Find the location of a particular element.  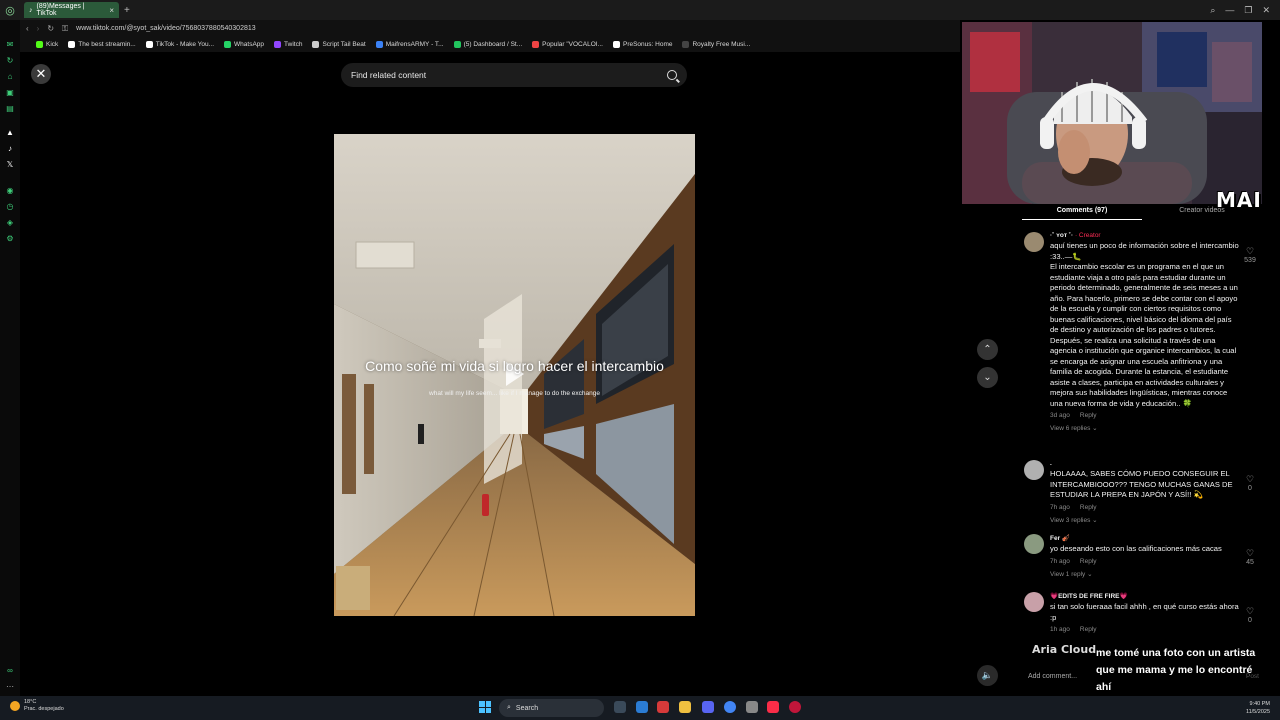

file-explorer-icon is located at coordinates (685, 707).